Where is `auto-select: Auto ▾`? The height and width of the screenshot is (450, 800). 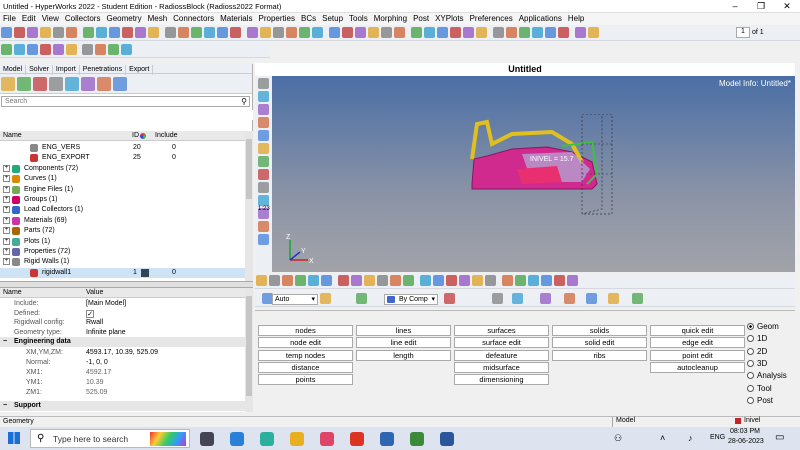
auto-select: Auto ▾ is located at coordinates (295, 299).